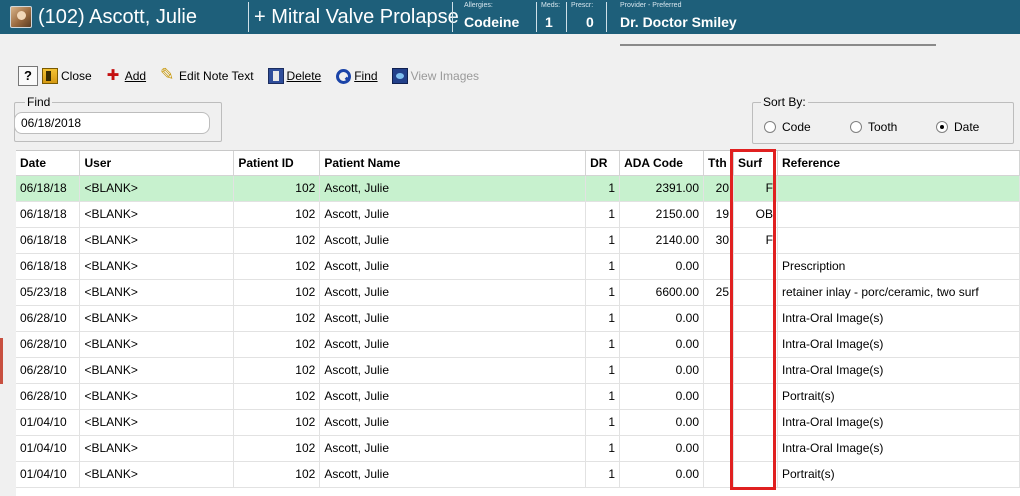  What do you see at coordinates (277, 163) in the screenshot?
I see `col-header-patient-id: Patient ID` at bounding box center [277, 163].